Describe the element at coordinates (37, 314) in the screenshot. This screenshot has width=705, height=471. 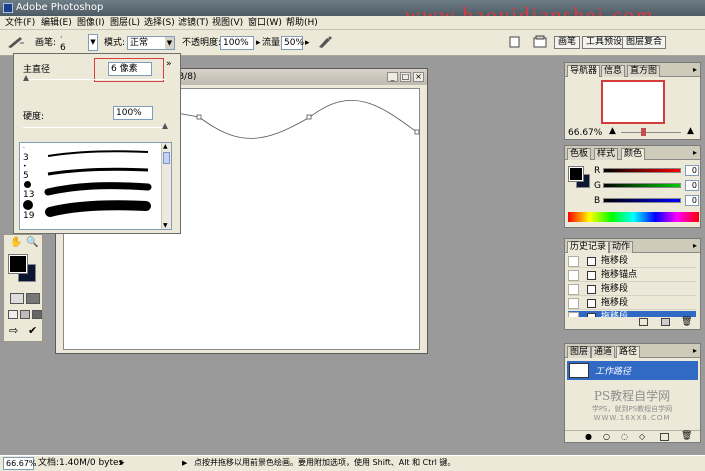
I see `screen-mode-full-icon` at that location.